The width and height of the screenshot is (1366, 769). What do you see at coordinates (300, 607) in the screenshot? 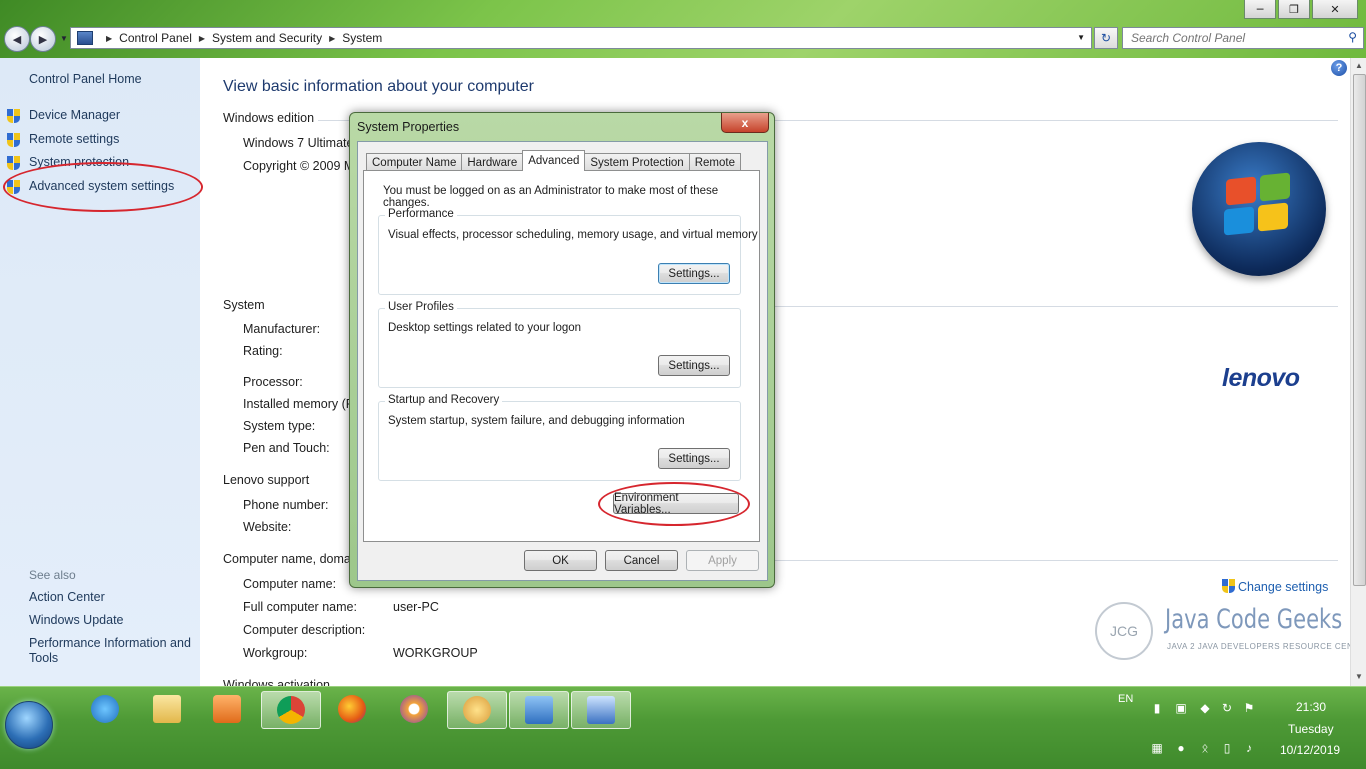
I see `full-computer-name-label: Full computer name:` at bounding box center [300, 607].